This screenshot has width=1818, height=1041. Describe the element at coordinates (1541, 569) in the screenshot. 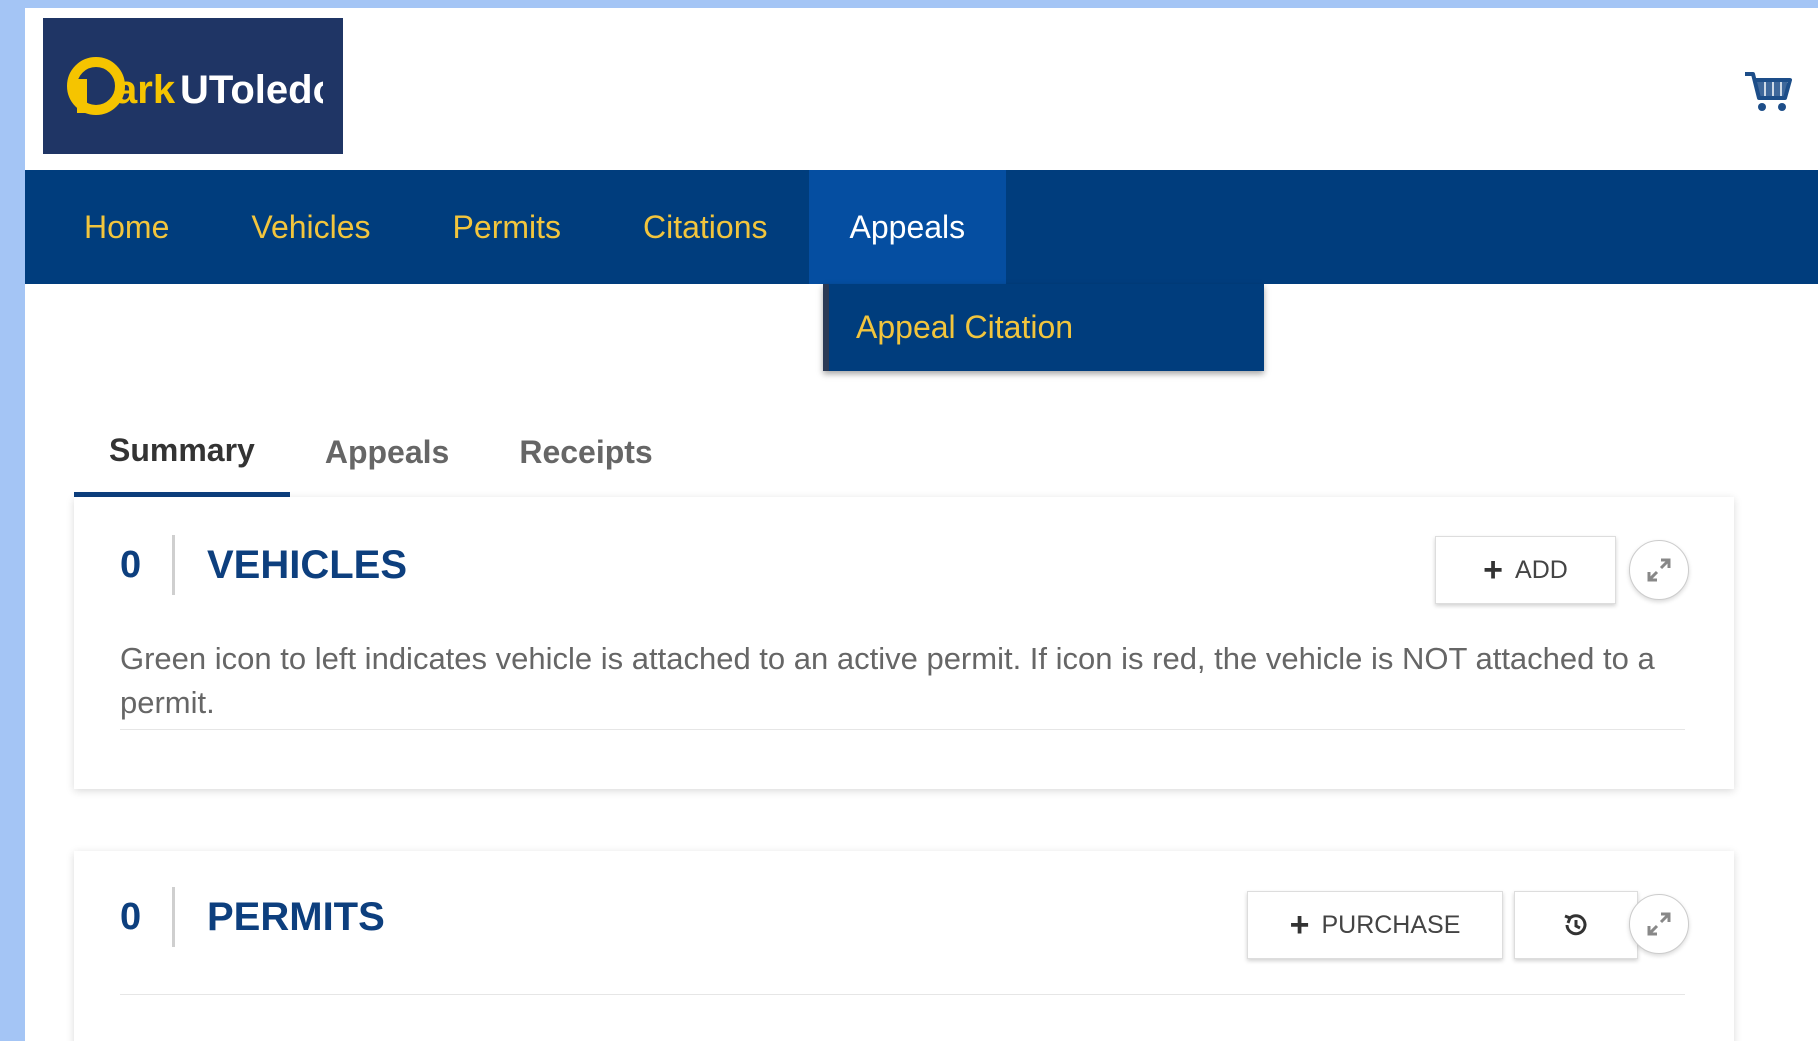

I see `add-vehicle-label: ADD` at that location.